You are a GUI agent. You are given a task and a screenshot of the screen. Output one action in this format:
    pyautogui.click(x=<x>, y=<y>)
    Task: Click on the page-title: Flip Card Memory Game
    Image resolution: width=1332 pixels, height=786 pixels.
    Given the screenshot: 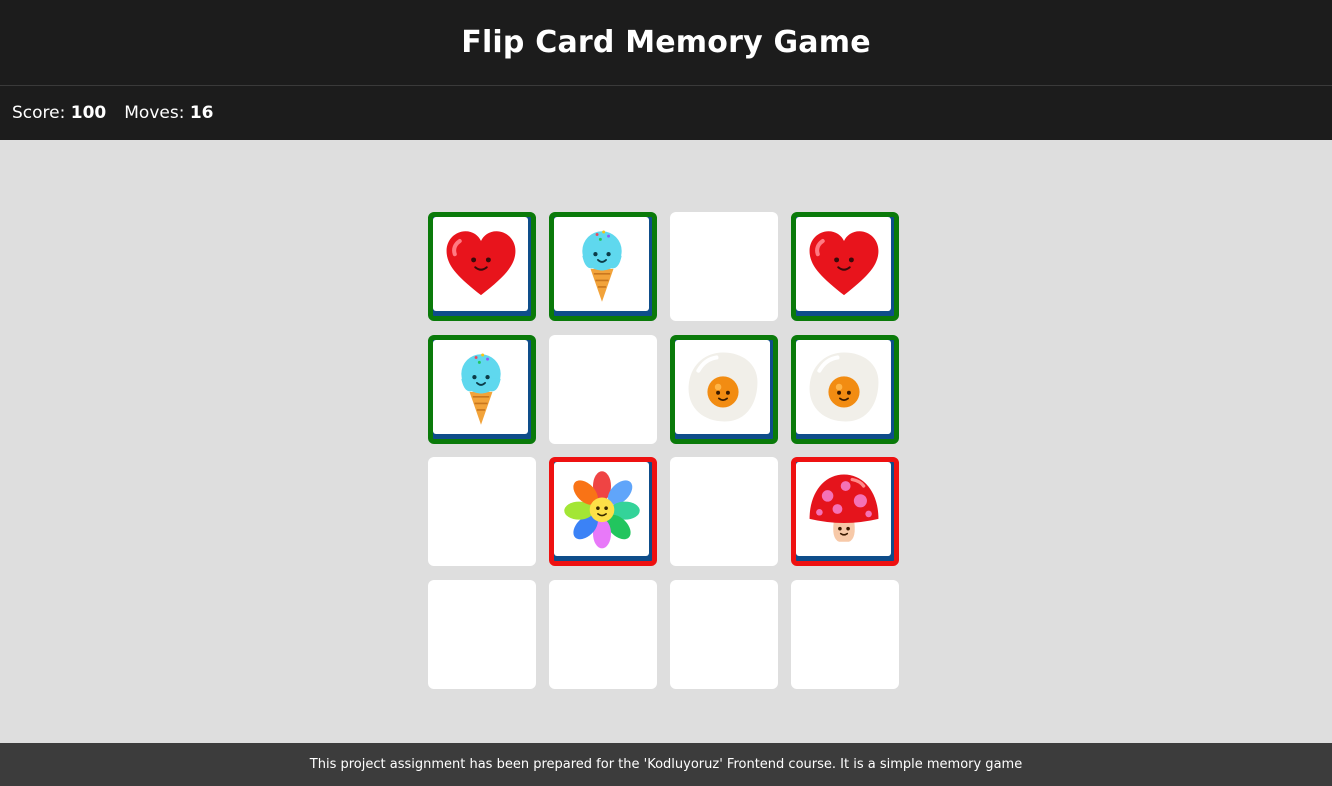 What is the action you would take?
    pyautogui.click(x=666, y=42)
    